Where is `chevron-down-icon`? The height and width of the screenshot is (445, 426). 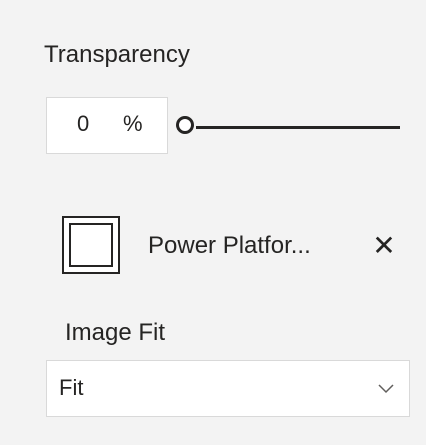
chevron-down-icon is located at coordinates (386, 389).